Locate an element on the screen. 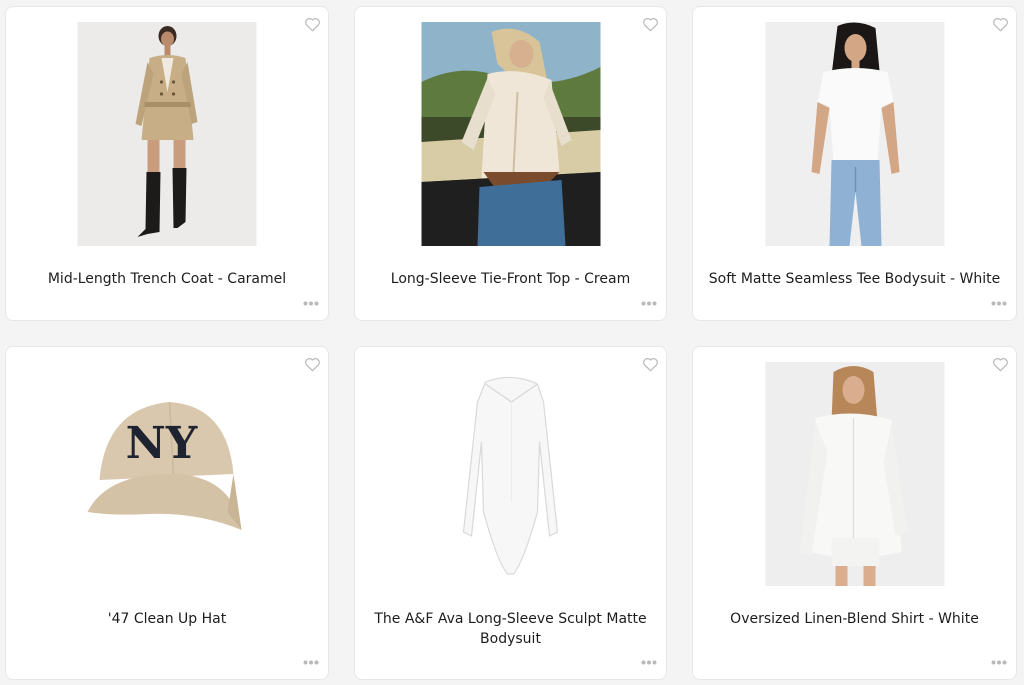 The height and width of the screenshot is (685, 1024). product-card-trench-coat: Mid-Length Trench Coat - Caramel is located at coordinates (167, 163).